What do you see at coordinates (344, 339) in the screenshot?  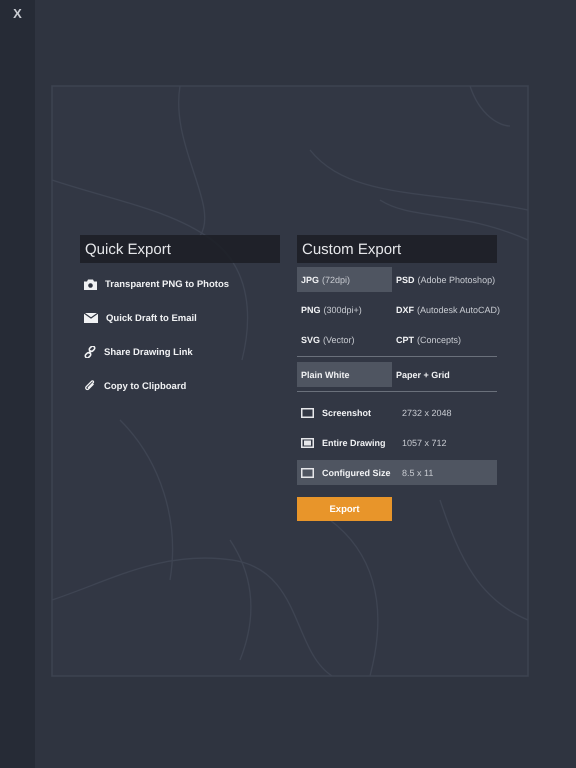 I see `format-option: SVG (Vector)` at bounding box center [344, 339].